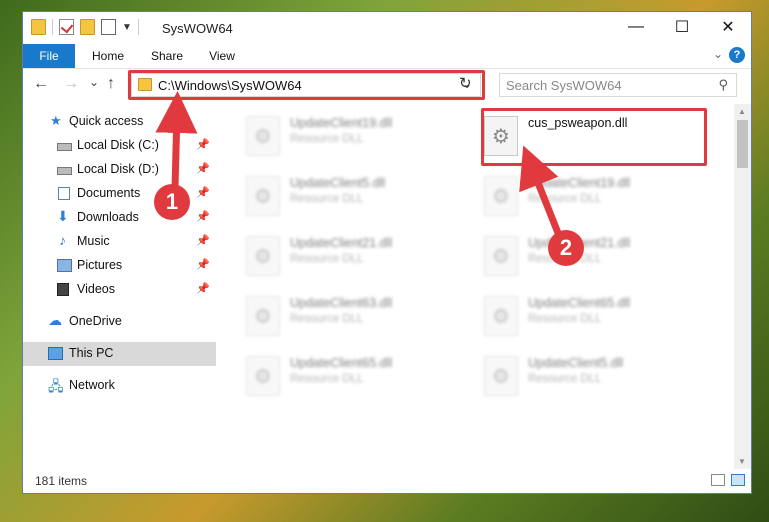  Describe the element at coordinates (742, 111) in the screenshot. I see `scroll-up-icon: ▲` at that location.